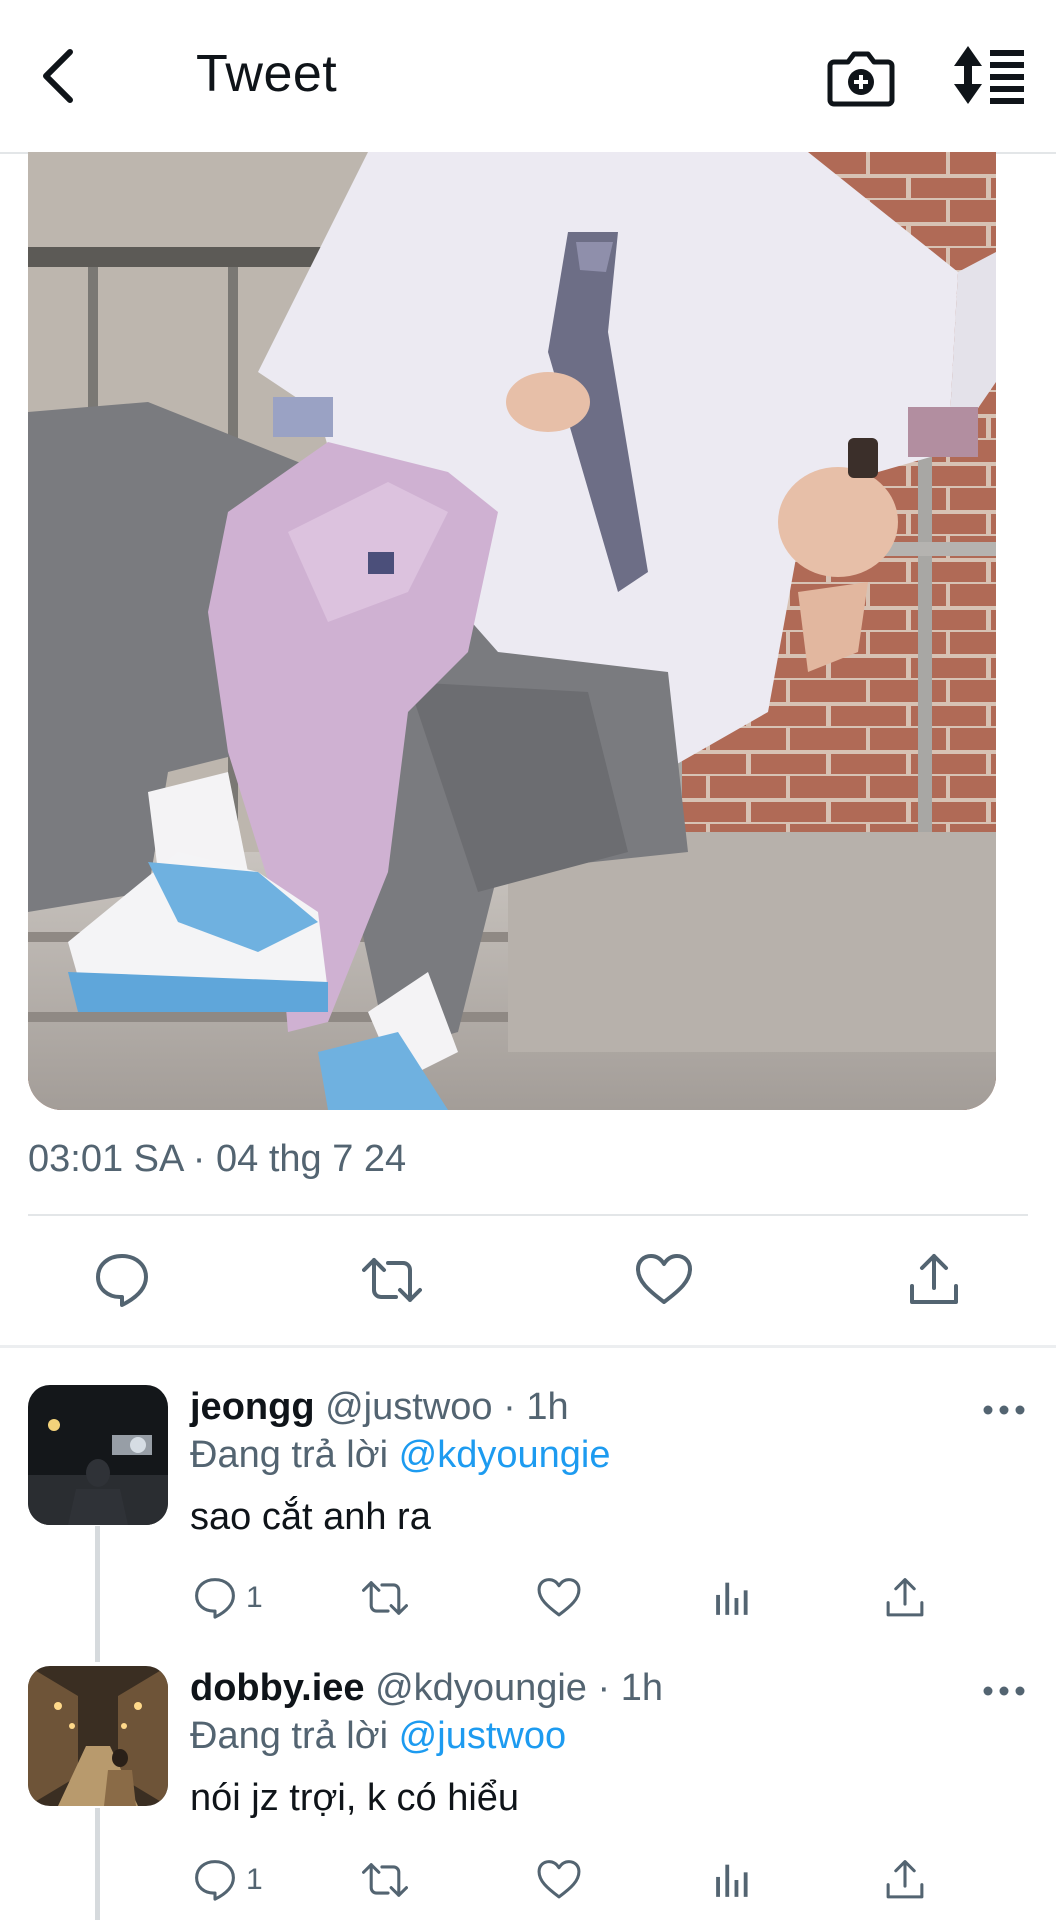  I want to click on mention-link: @justwoo, so click(482, 1736).